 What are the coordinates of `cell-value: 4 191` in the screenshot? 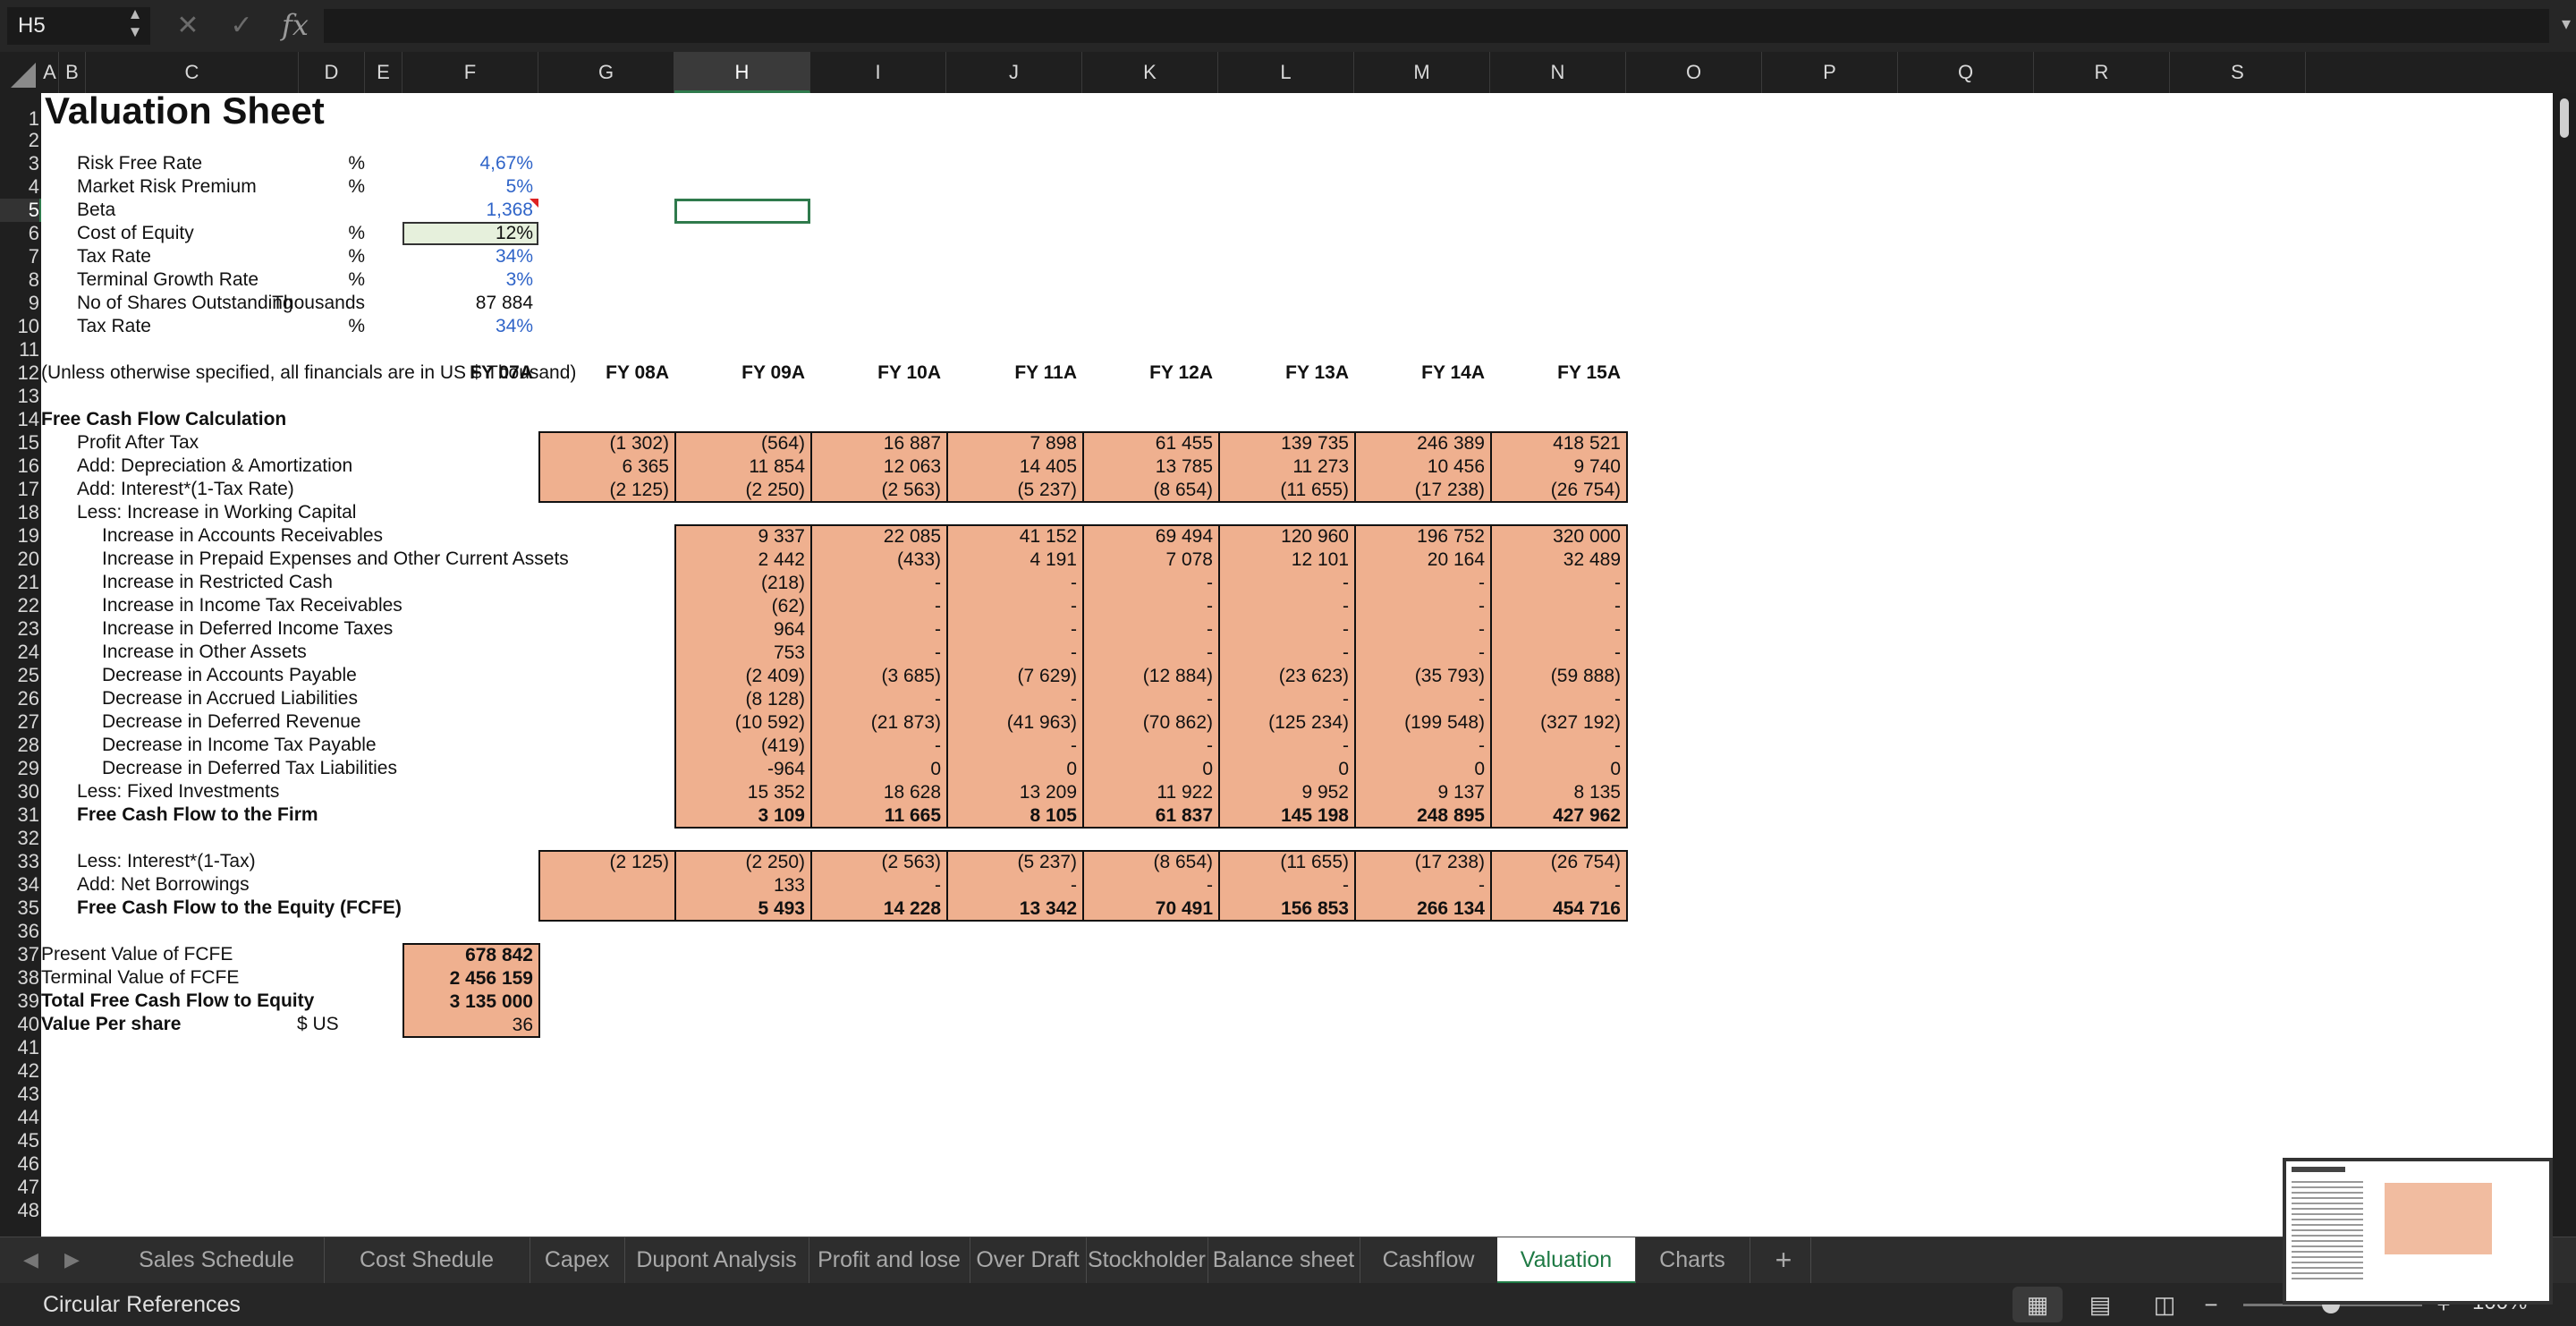 It's located at (1011, 559).